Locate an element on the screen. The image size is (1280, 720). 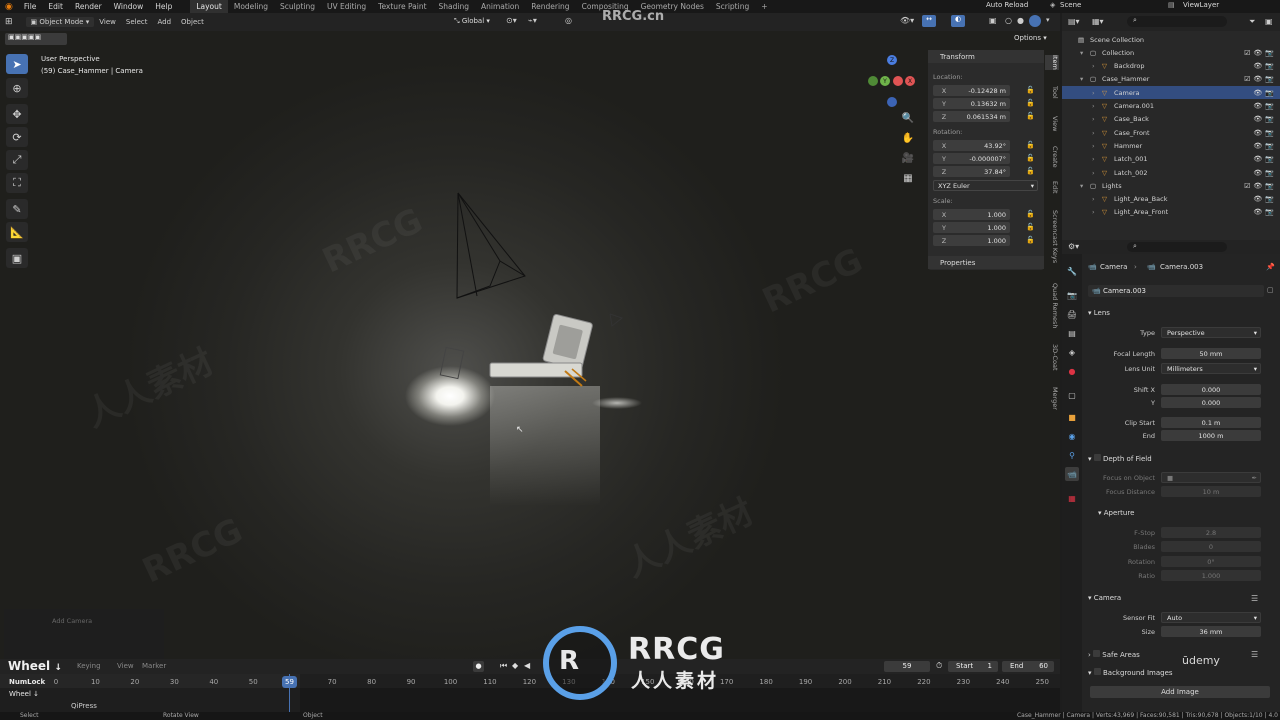
outliner-row: › ▽ Latch_002 👁📷 is located at coordinates (1171, 172).